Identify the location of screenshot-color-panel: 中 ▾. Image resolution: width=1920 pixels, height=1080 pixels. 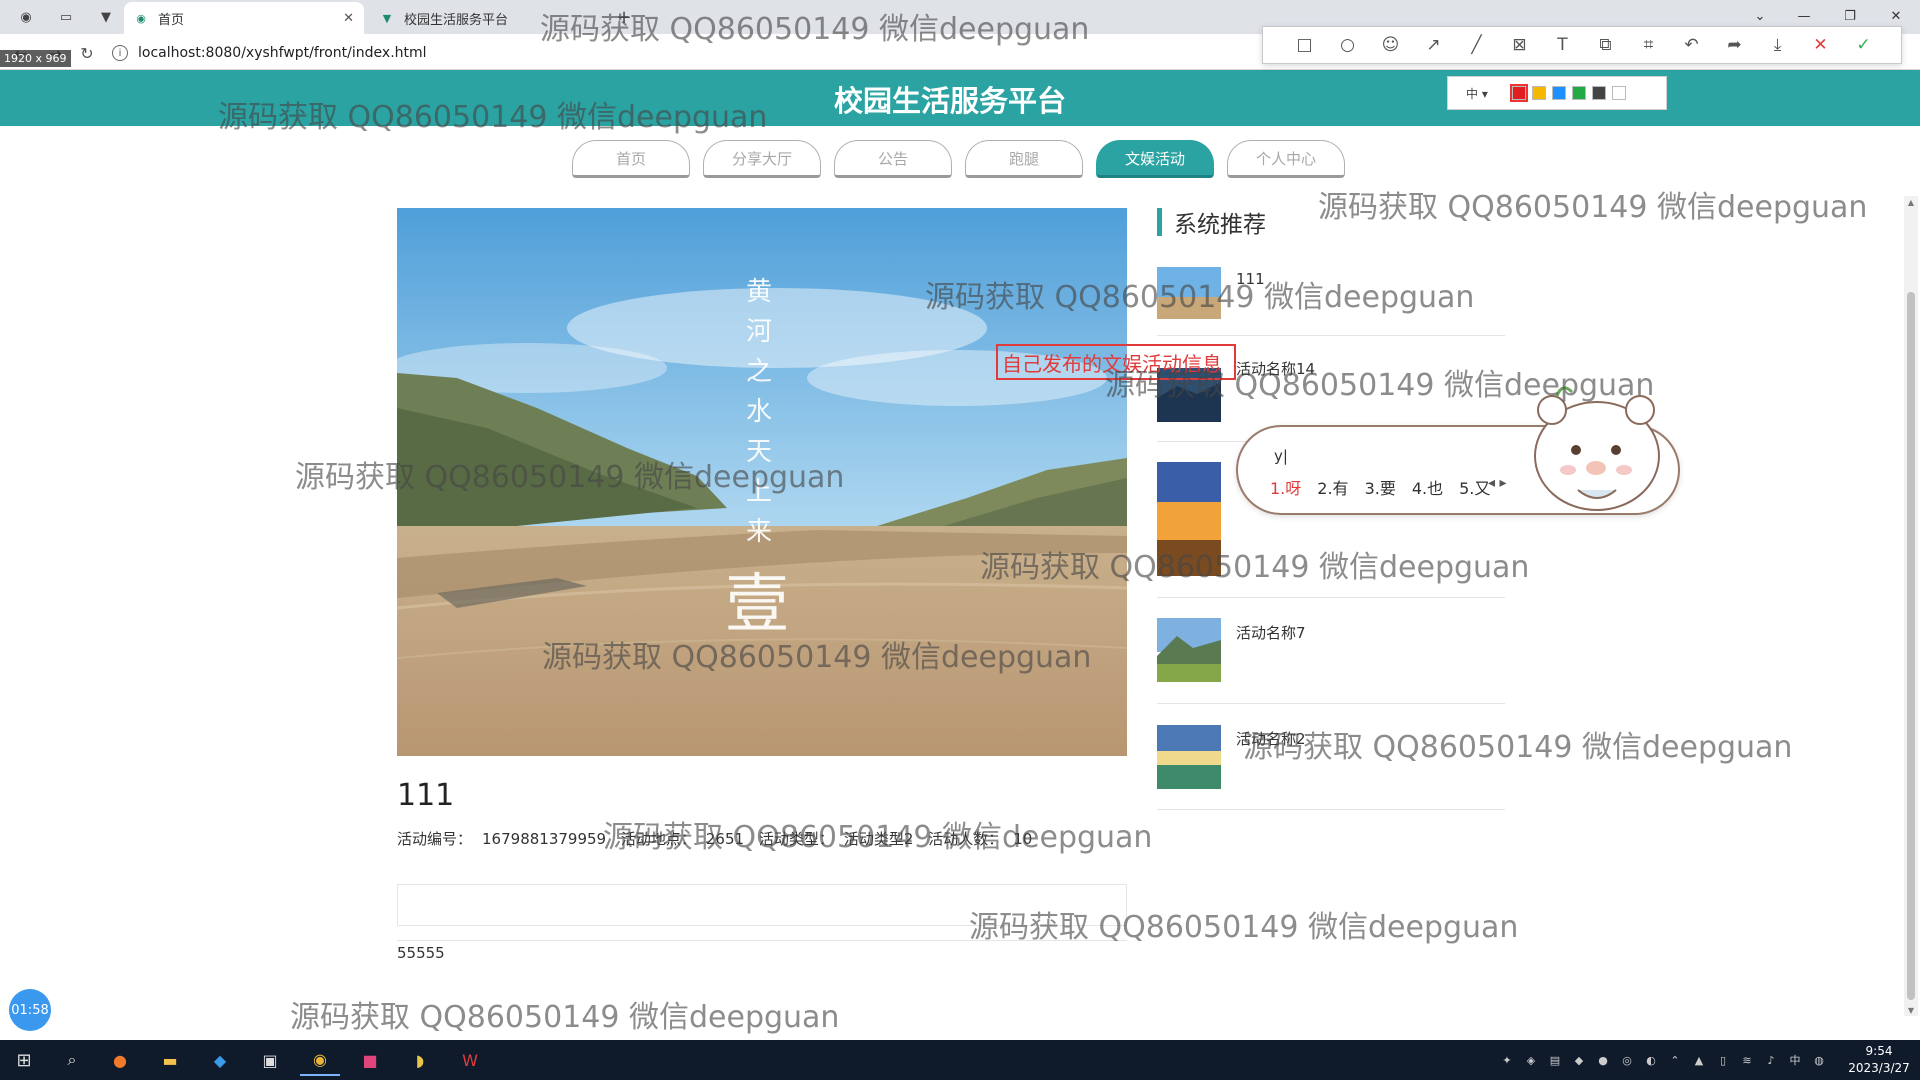
(1557, 93).